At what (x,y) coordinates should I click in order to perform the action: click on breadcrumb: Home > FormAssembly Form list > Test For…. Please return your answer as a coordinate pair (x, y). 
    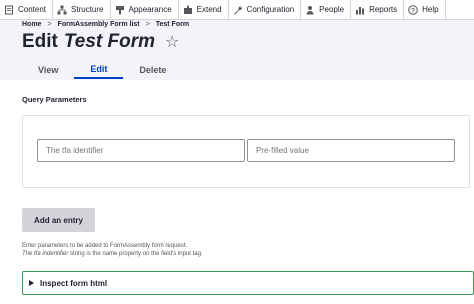
    Looking at the image, I should click on (105, 24).